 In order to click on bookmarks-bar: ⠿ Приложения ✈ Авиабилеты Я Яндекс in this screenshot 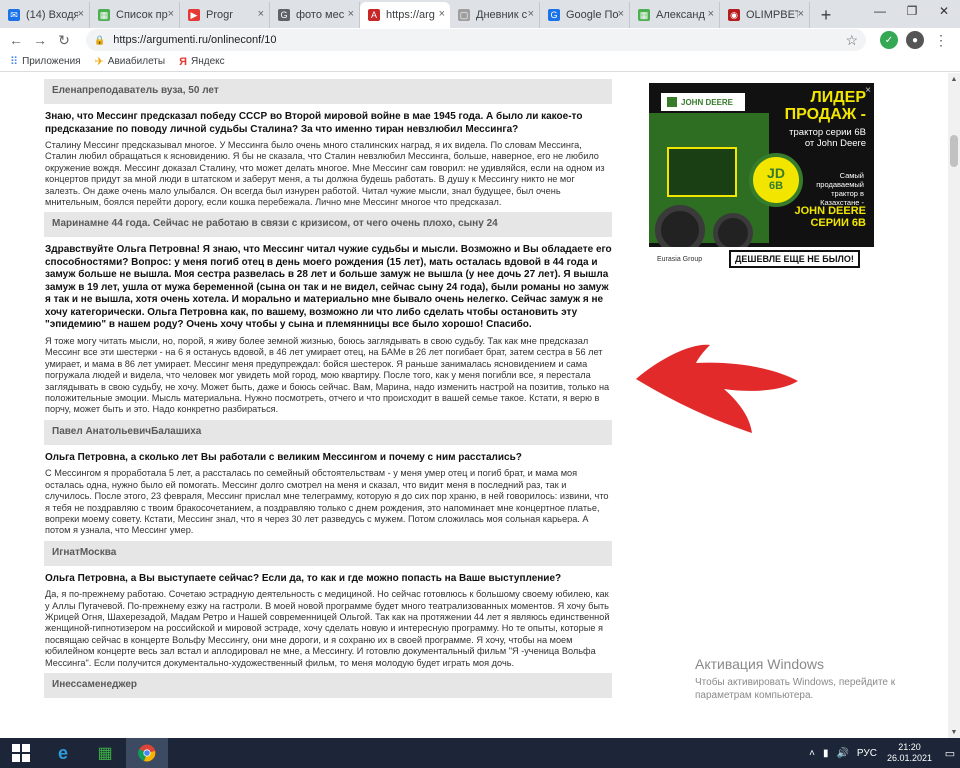, I will do `click(480, 62)`.